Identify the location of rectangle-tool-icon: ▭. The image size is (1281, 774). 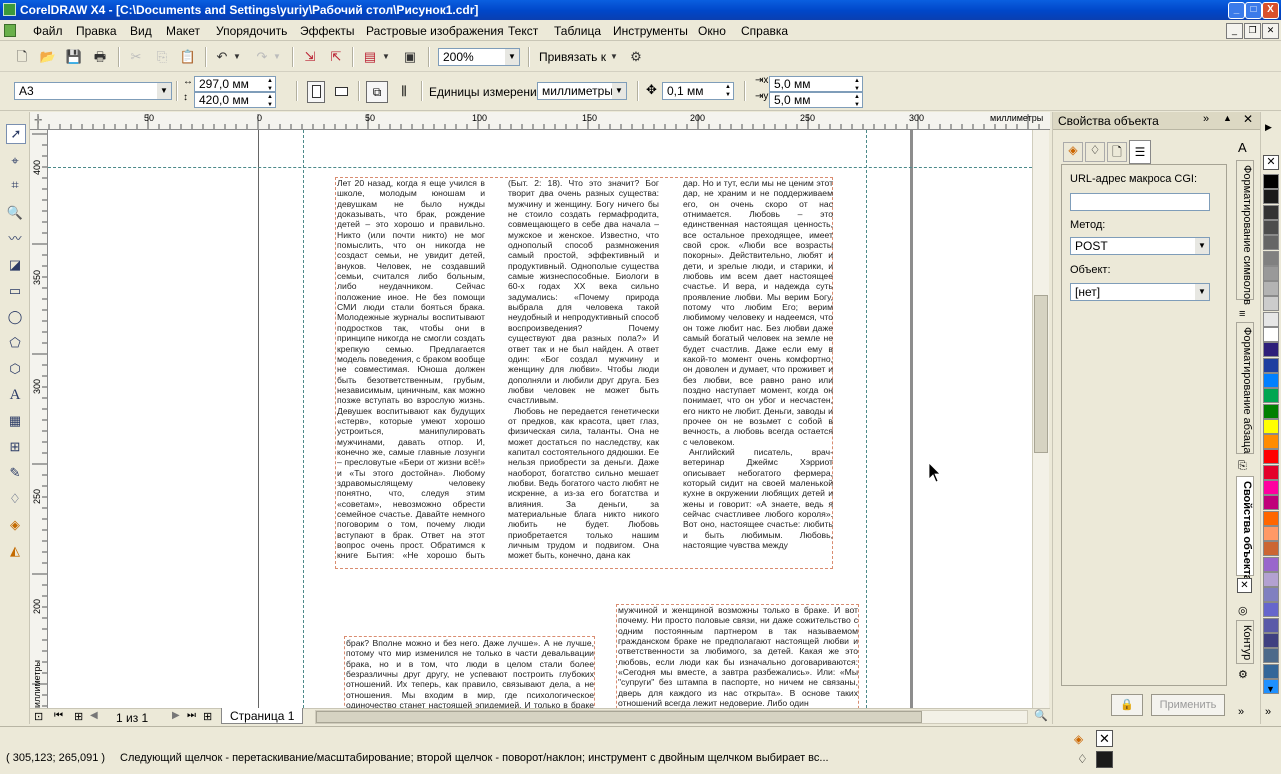
(15, 291).